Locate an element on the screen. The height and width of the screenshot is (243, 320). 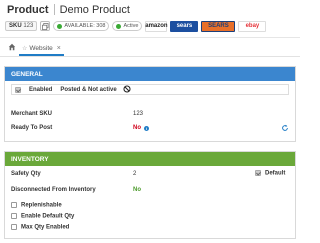
sku-value: 123 is located at coordinates (28, 26).